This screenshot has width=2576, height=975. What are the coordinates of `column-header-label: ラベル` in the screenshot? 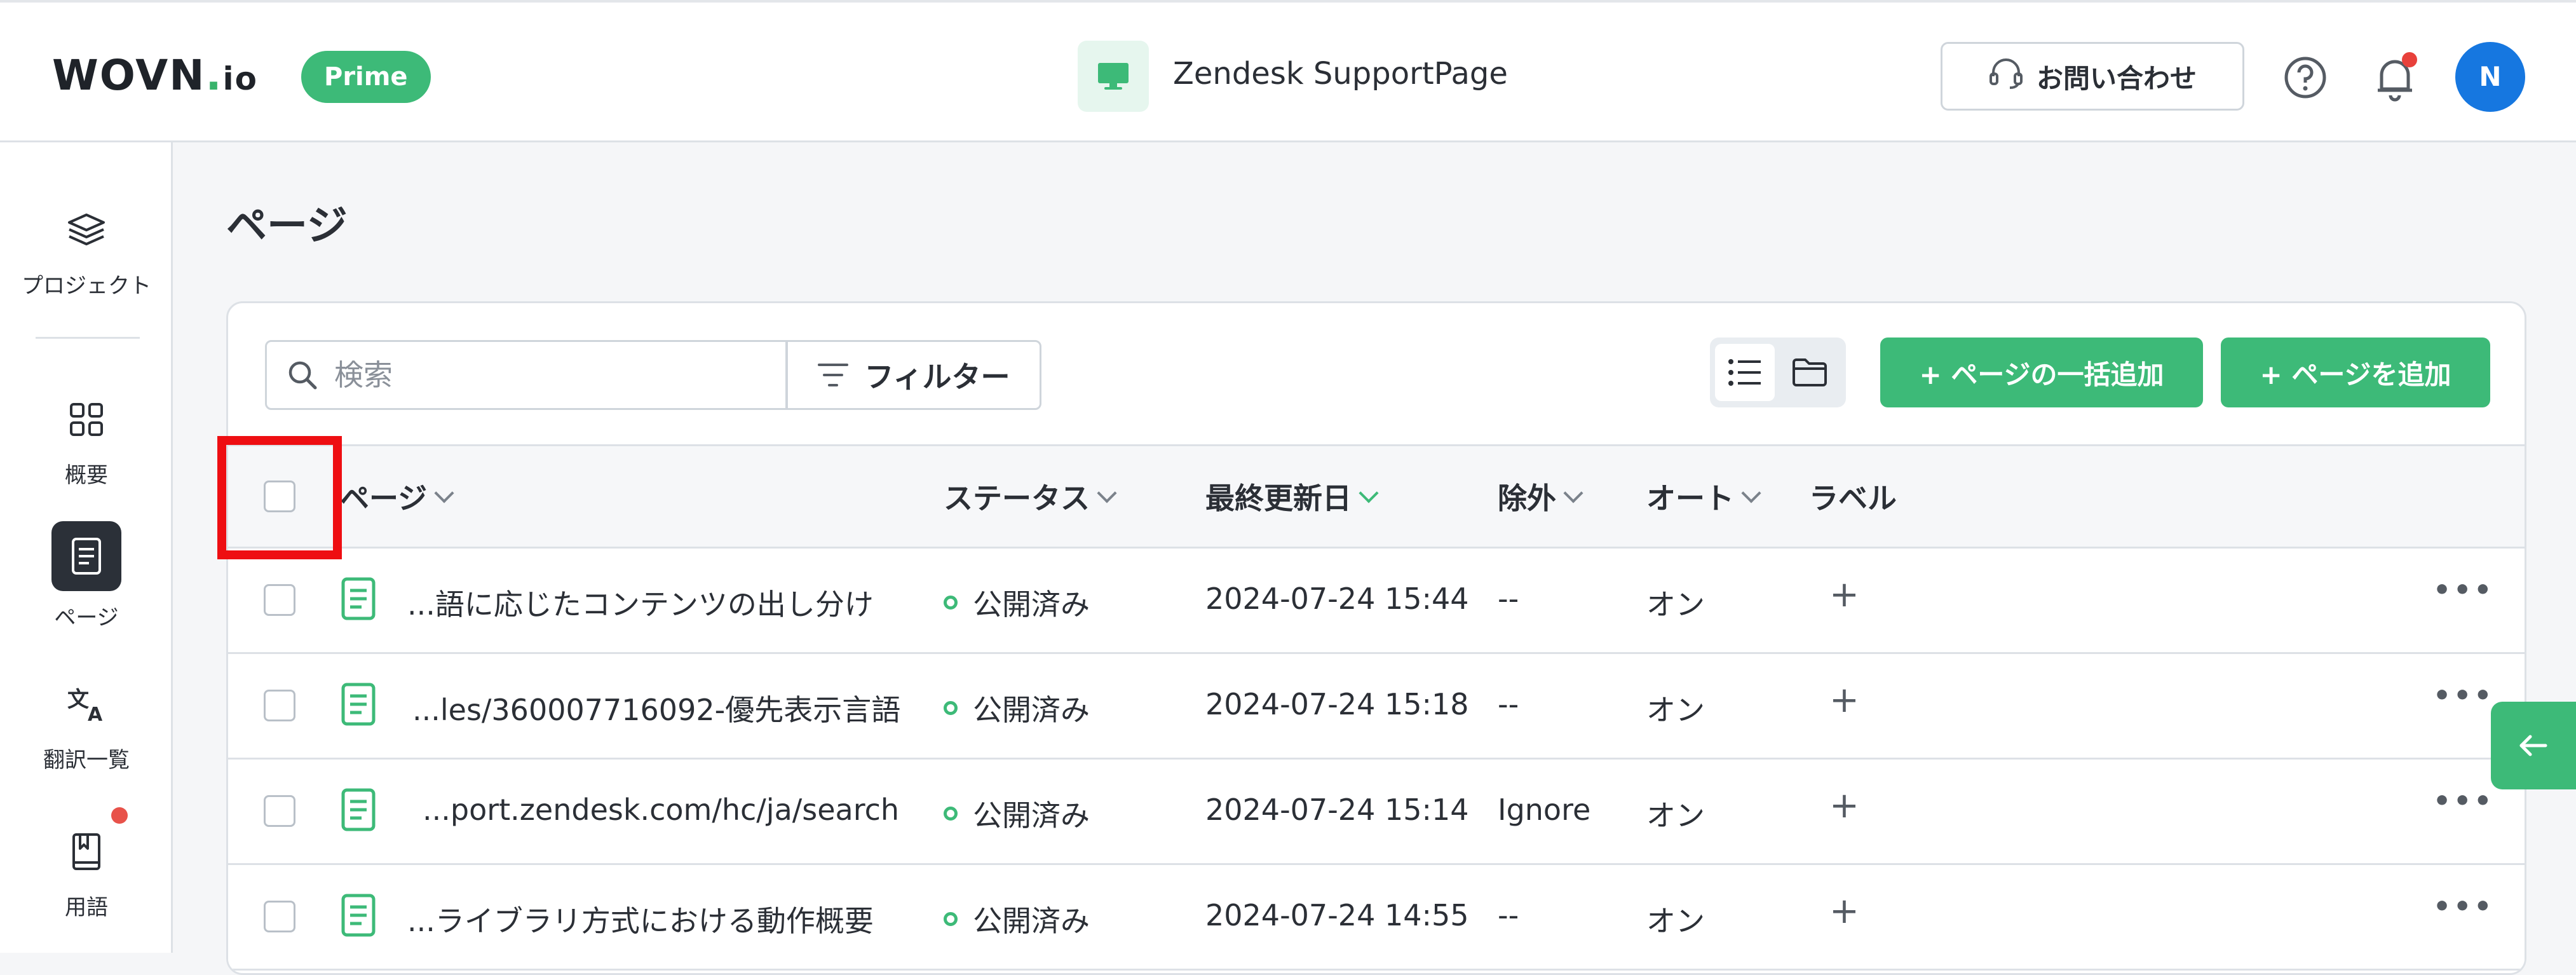 It's located at (1853, 496).